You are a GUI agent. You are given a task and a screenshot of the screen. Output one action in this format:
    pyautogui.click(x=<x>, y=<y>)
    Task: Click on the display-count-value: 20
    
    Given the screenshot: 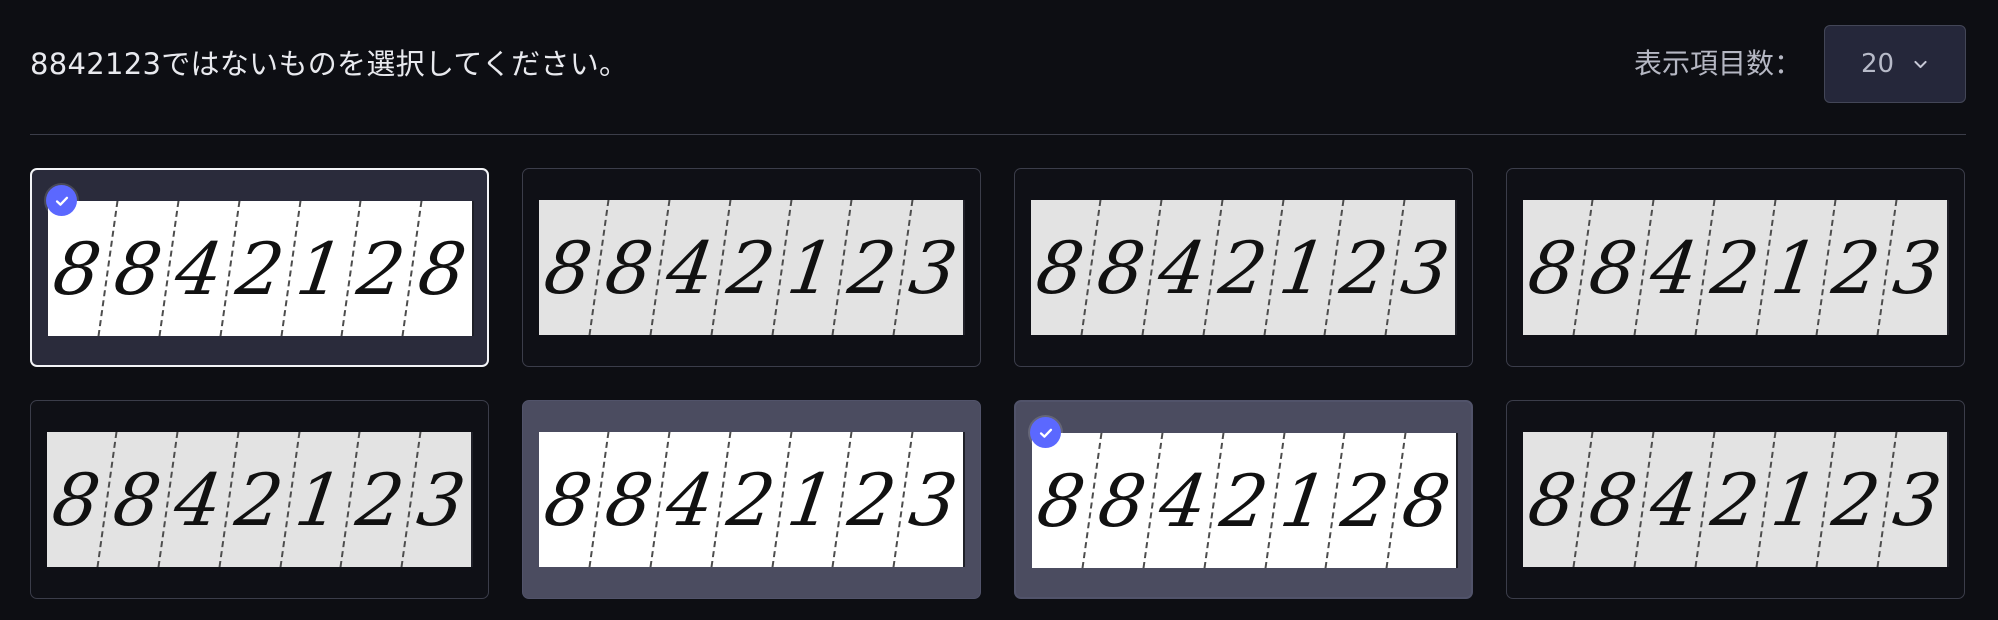 What is the action you would take?
    pyautogui.click(x=1877, y=64)
    